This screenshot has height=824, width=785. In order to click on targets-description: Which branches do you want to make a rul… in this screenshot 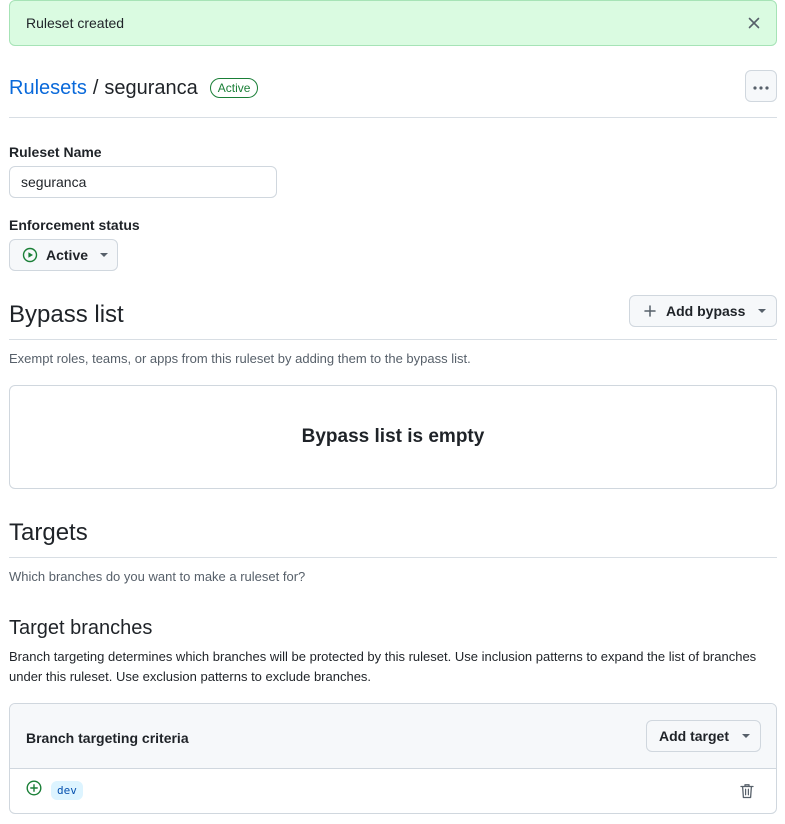, I will do `click(157, 576)`.